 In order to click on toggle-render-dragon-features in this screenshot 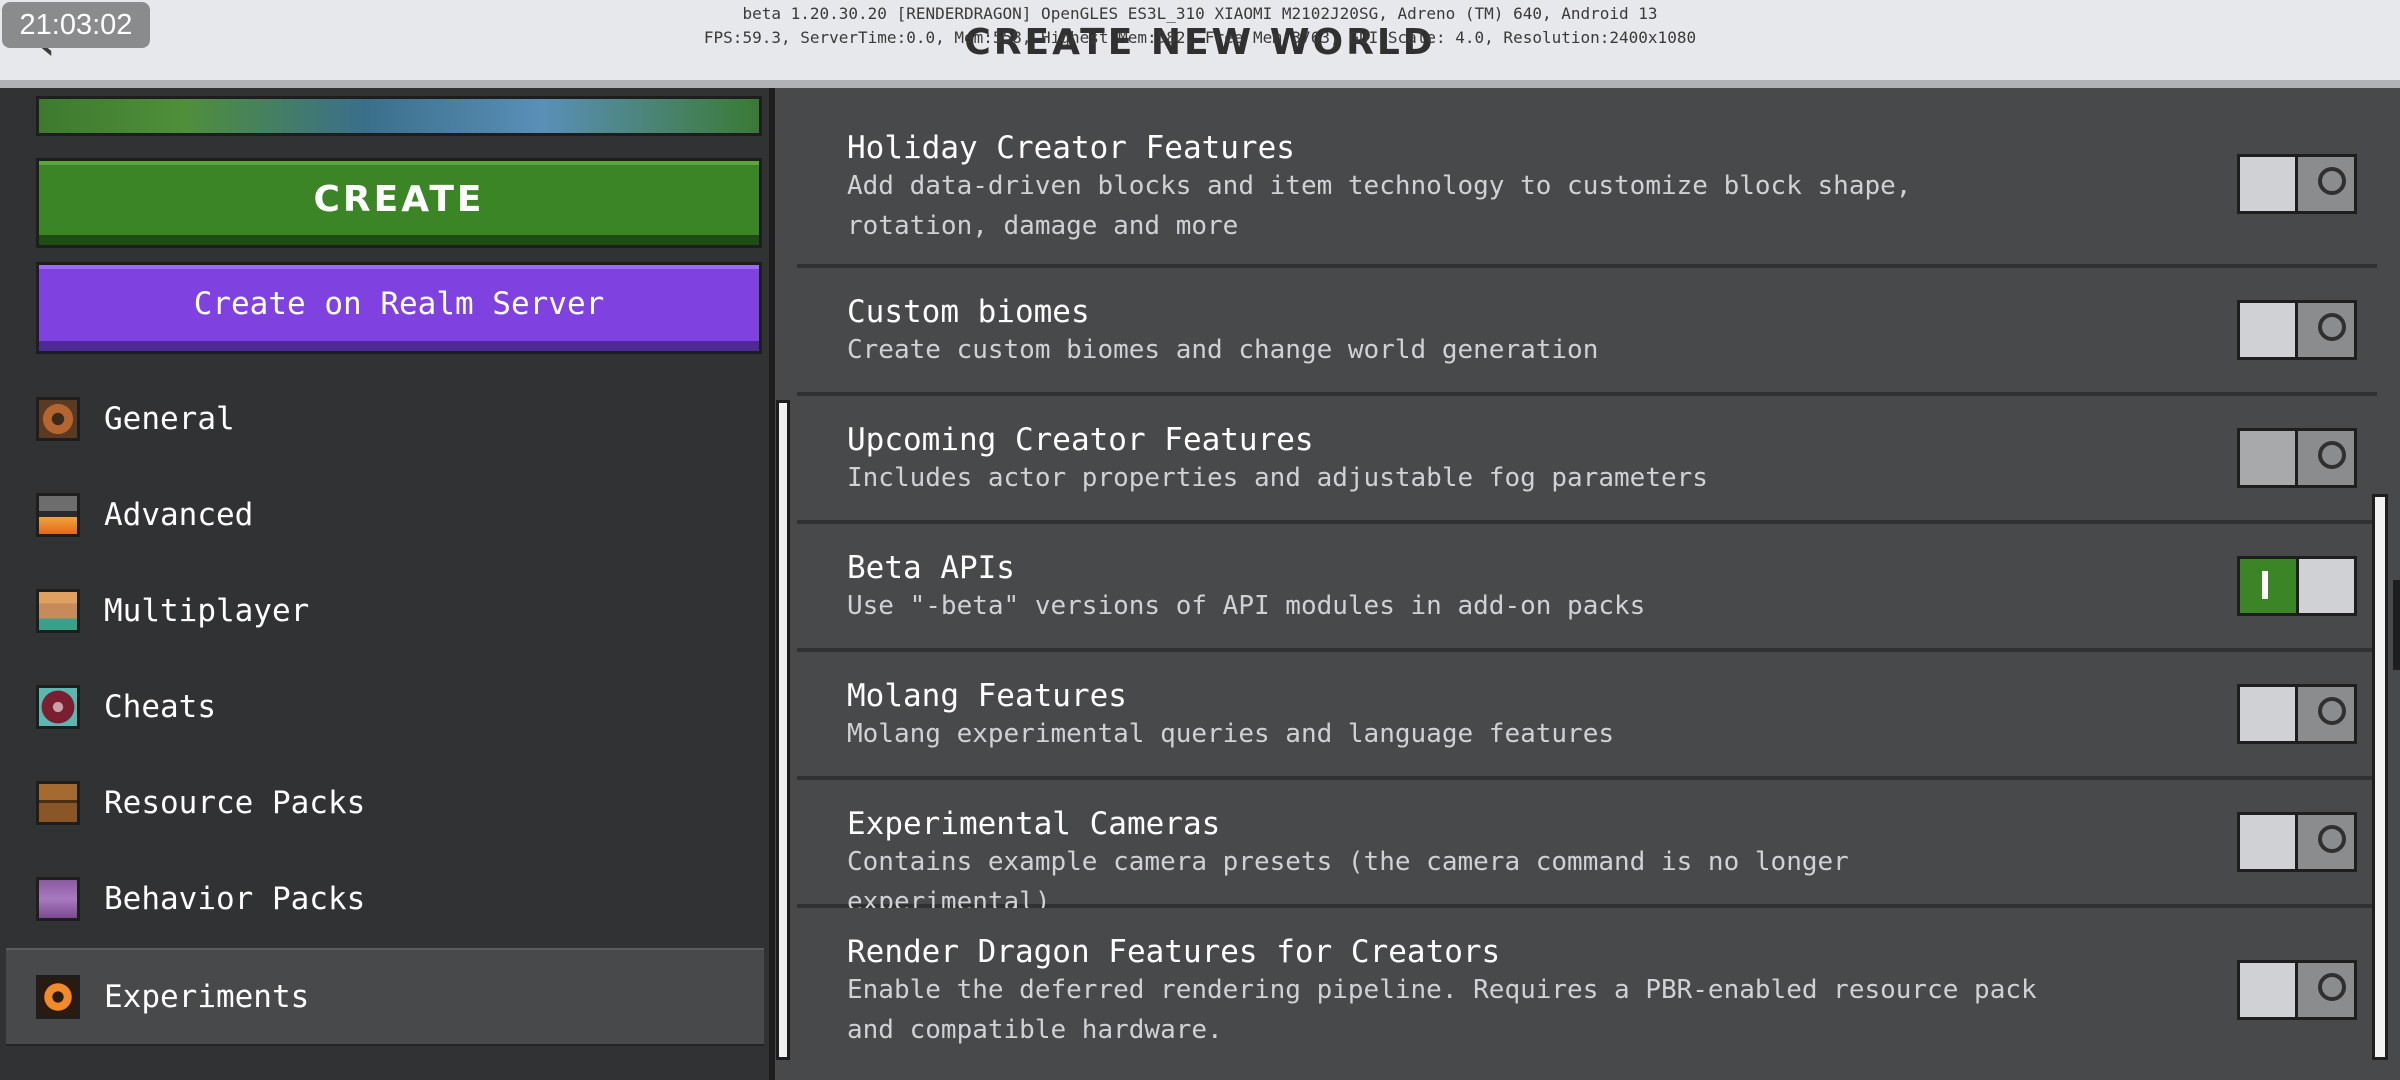, I will do `click(2297, 990)`.